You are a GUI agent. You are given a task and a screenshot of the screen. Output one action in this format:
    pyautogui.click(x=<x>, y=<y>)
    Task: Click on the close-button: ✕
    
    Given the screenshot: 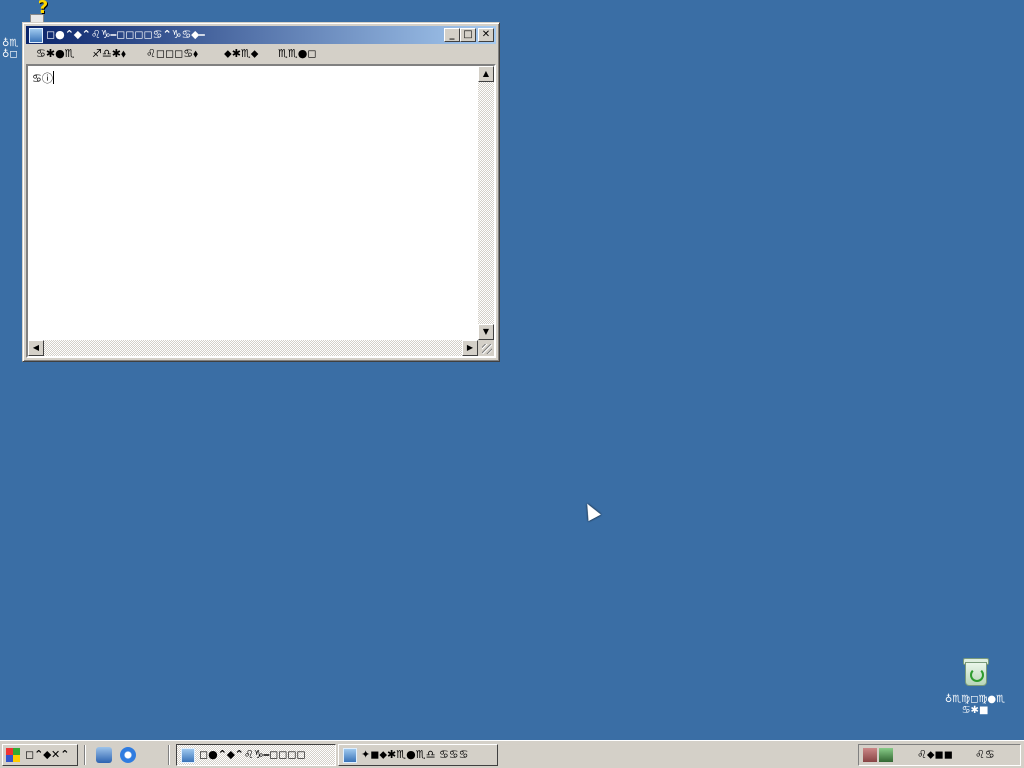 What is the action you would take?
    pyautogui.click(x=486, y=35)
    